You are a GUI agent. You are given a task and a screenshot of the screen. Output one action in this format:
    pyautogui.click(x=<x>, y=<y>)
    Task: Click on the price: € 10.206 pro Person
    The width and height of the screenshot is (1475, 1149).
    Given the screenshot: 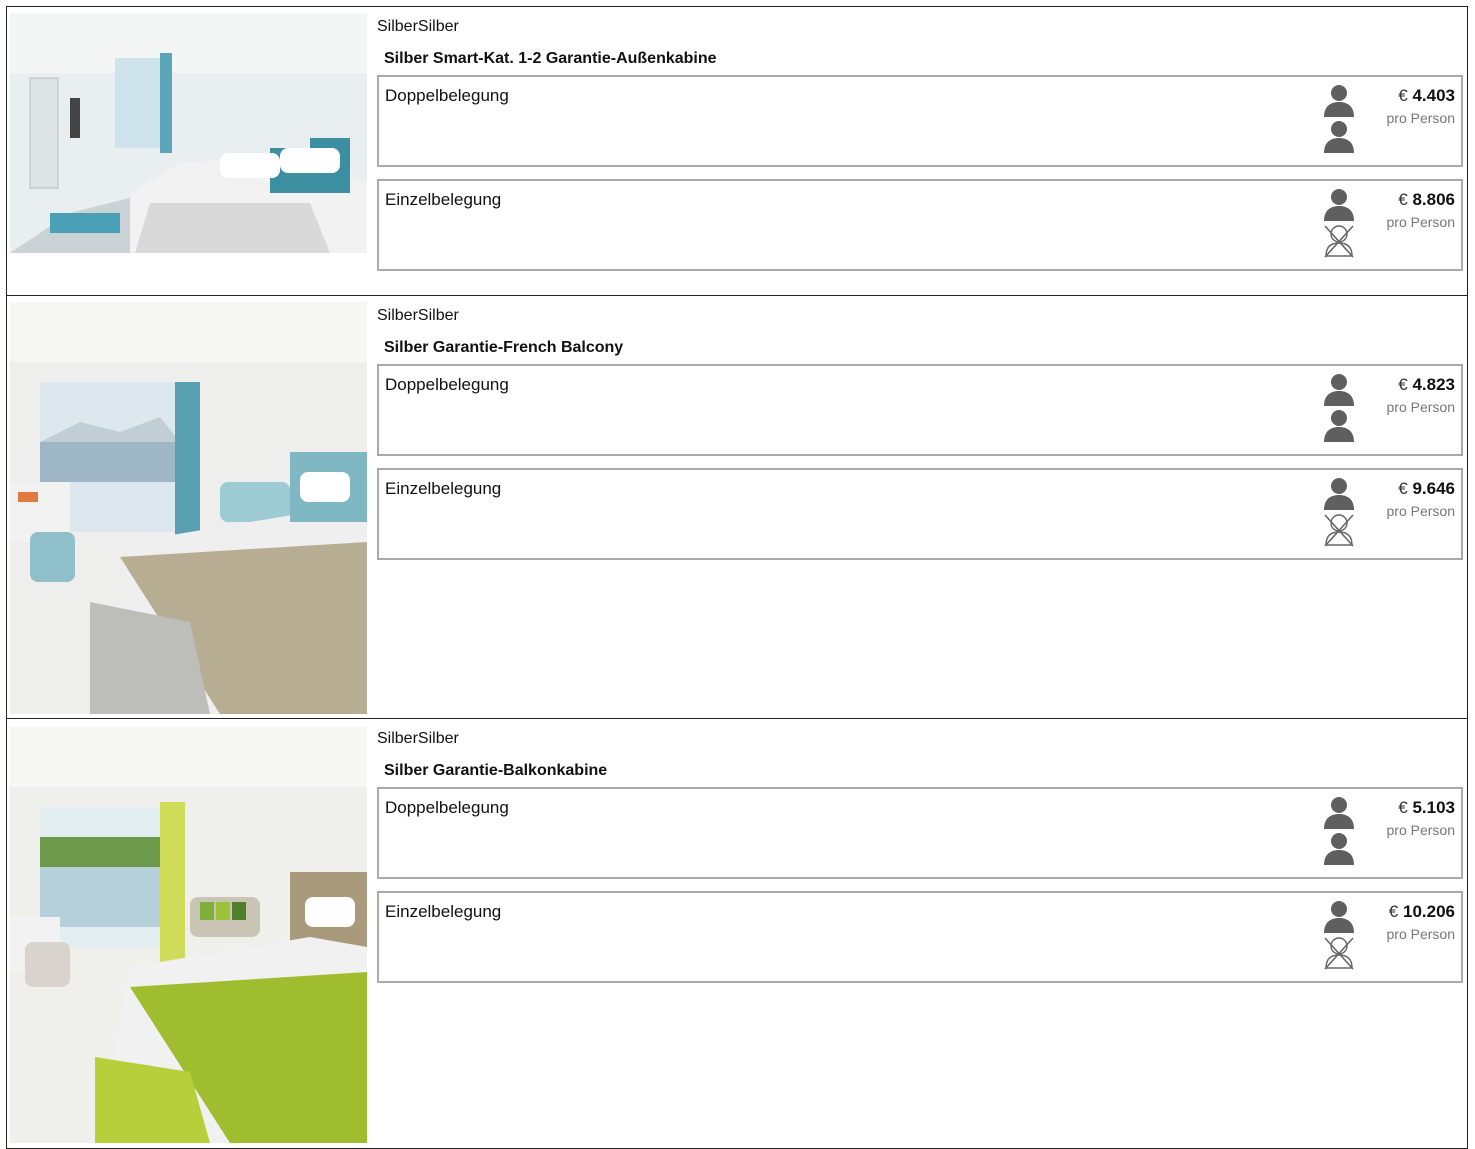 What is the action you would take?
    pyautogui.click(x=1421, y=922)
    